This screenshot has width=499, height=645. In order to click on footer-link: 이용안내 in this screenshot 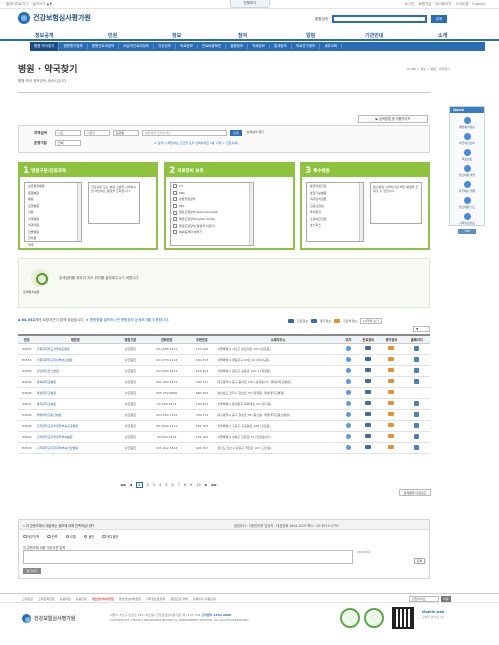, I will do `click(81, 599)`.